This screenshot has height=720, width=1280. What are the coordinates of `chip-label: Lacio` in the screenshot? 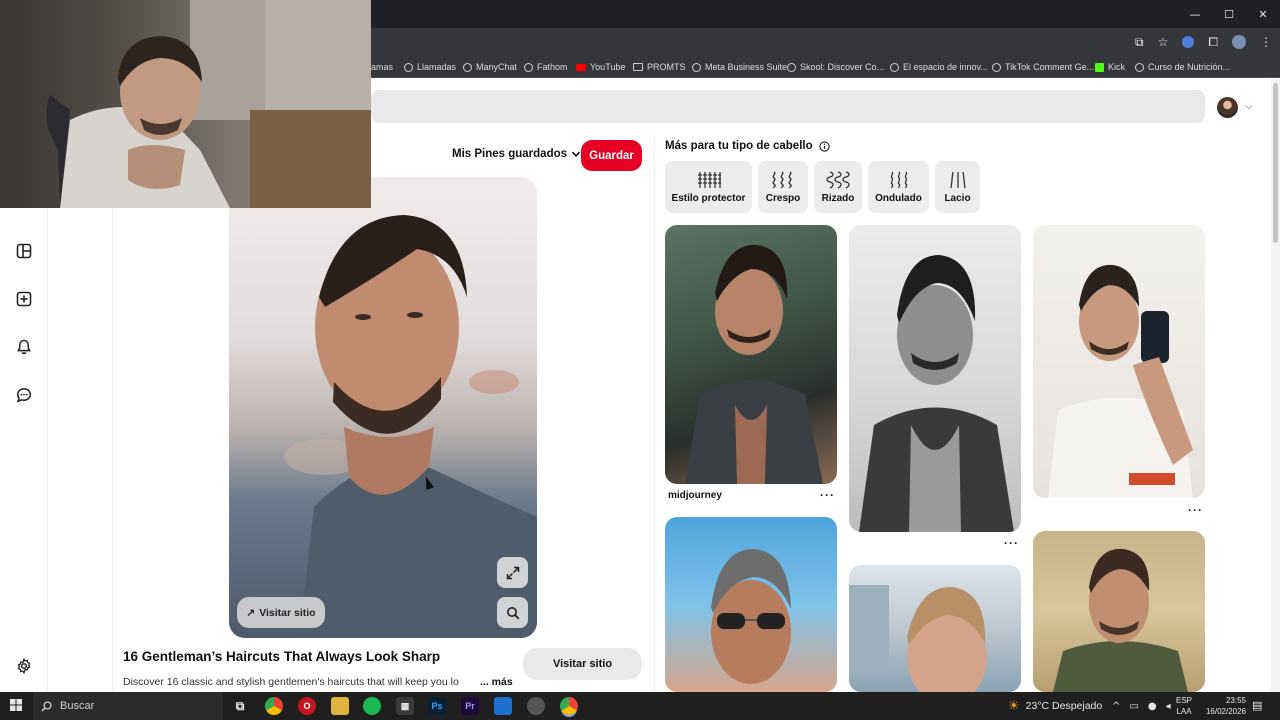 It's located at (957, 198).